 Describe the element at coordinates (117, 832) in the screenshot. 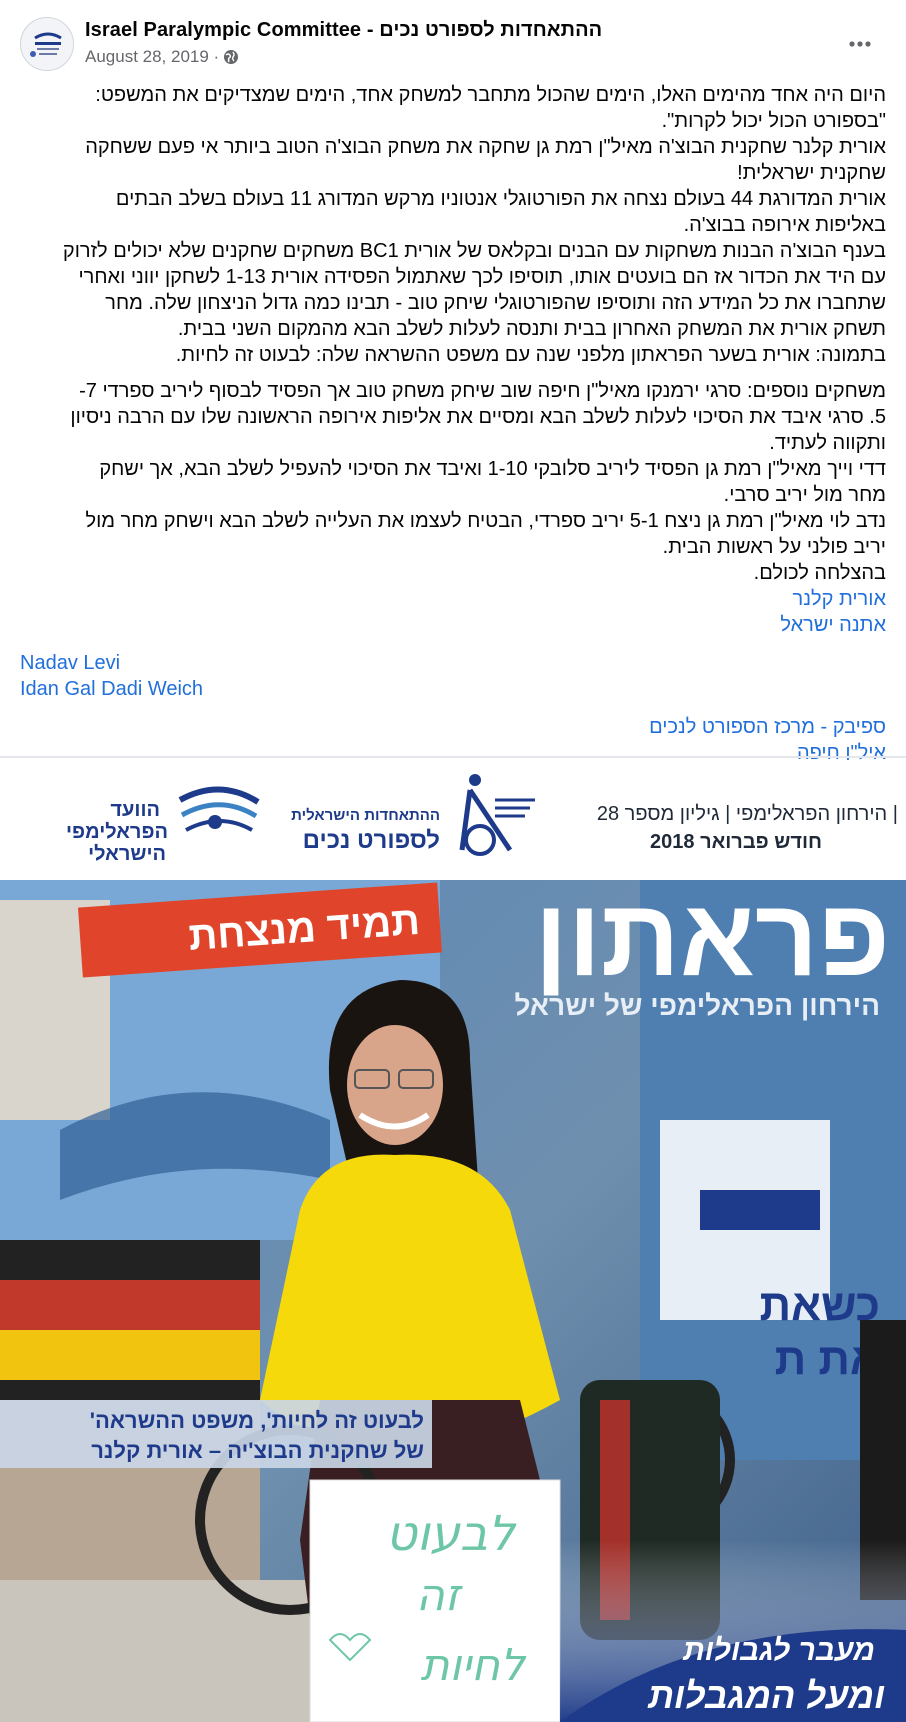

I see `committee-logo-line2: הפראלימפי` at that location.